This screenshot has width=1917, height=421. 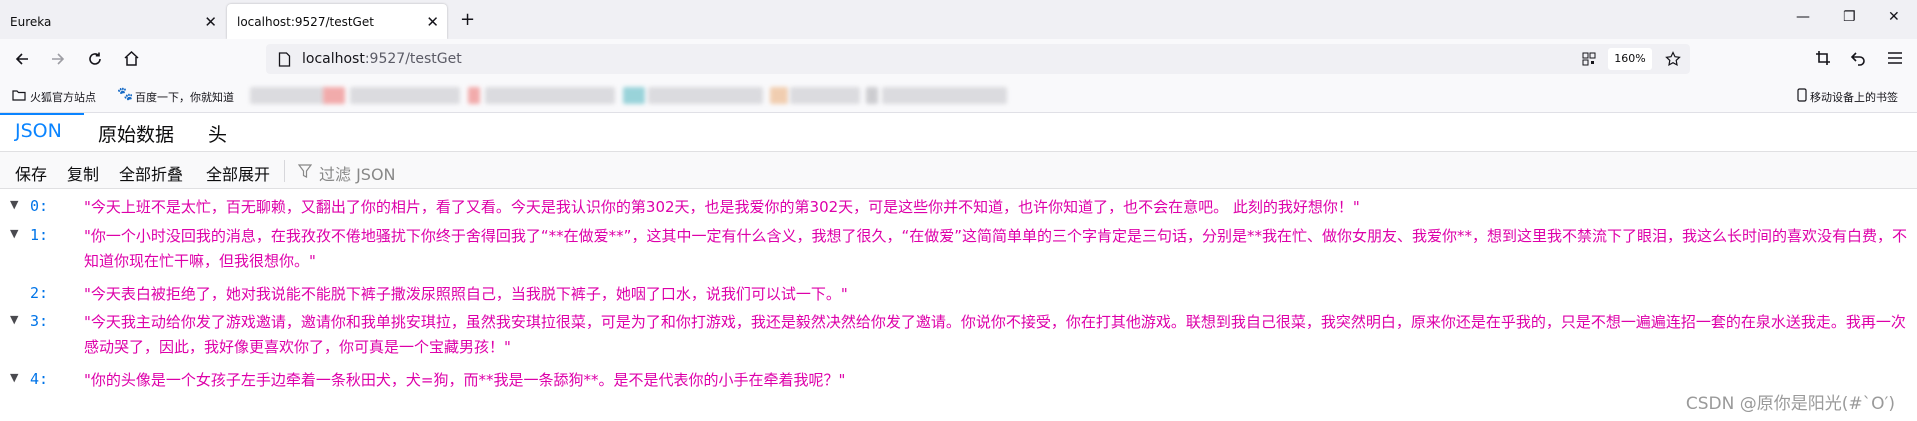 What do you see at coordinates (83, 173) in the screenshot?
I see `copy-button: 复制` at bounding box center [83, 173].